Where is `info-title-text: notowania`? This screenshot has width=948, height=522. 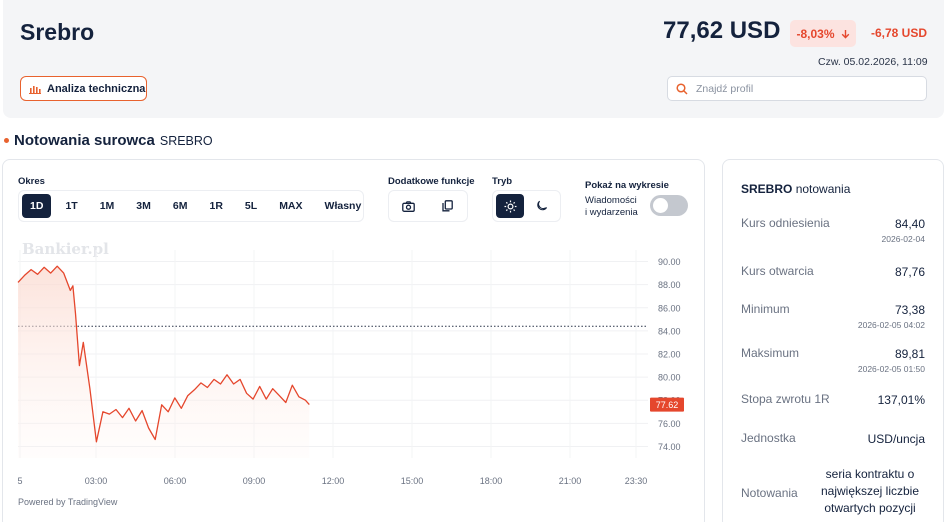
info-title-text: notowania is located at coordinates (823, 189).